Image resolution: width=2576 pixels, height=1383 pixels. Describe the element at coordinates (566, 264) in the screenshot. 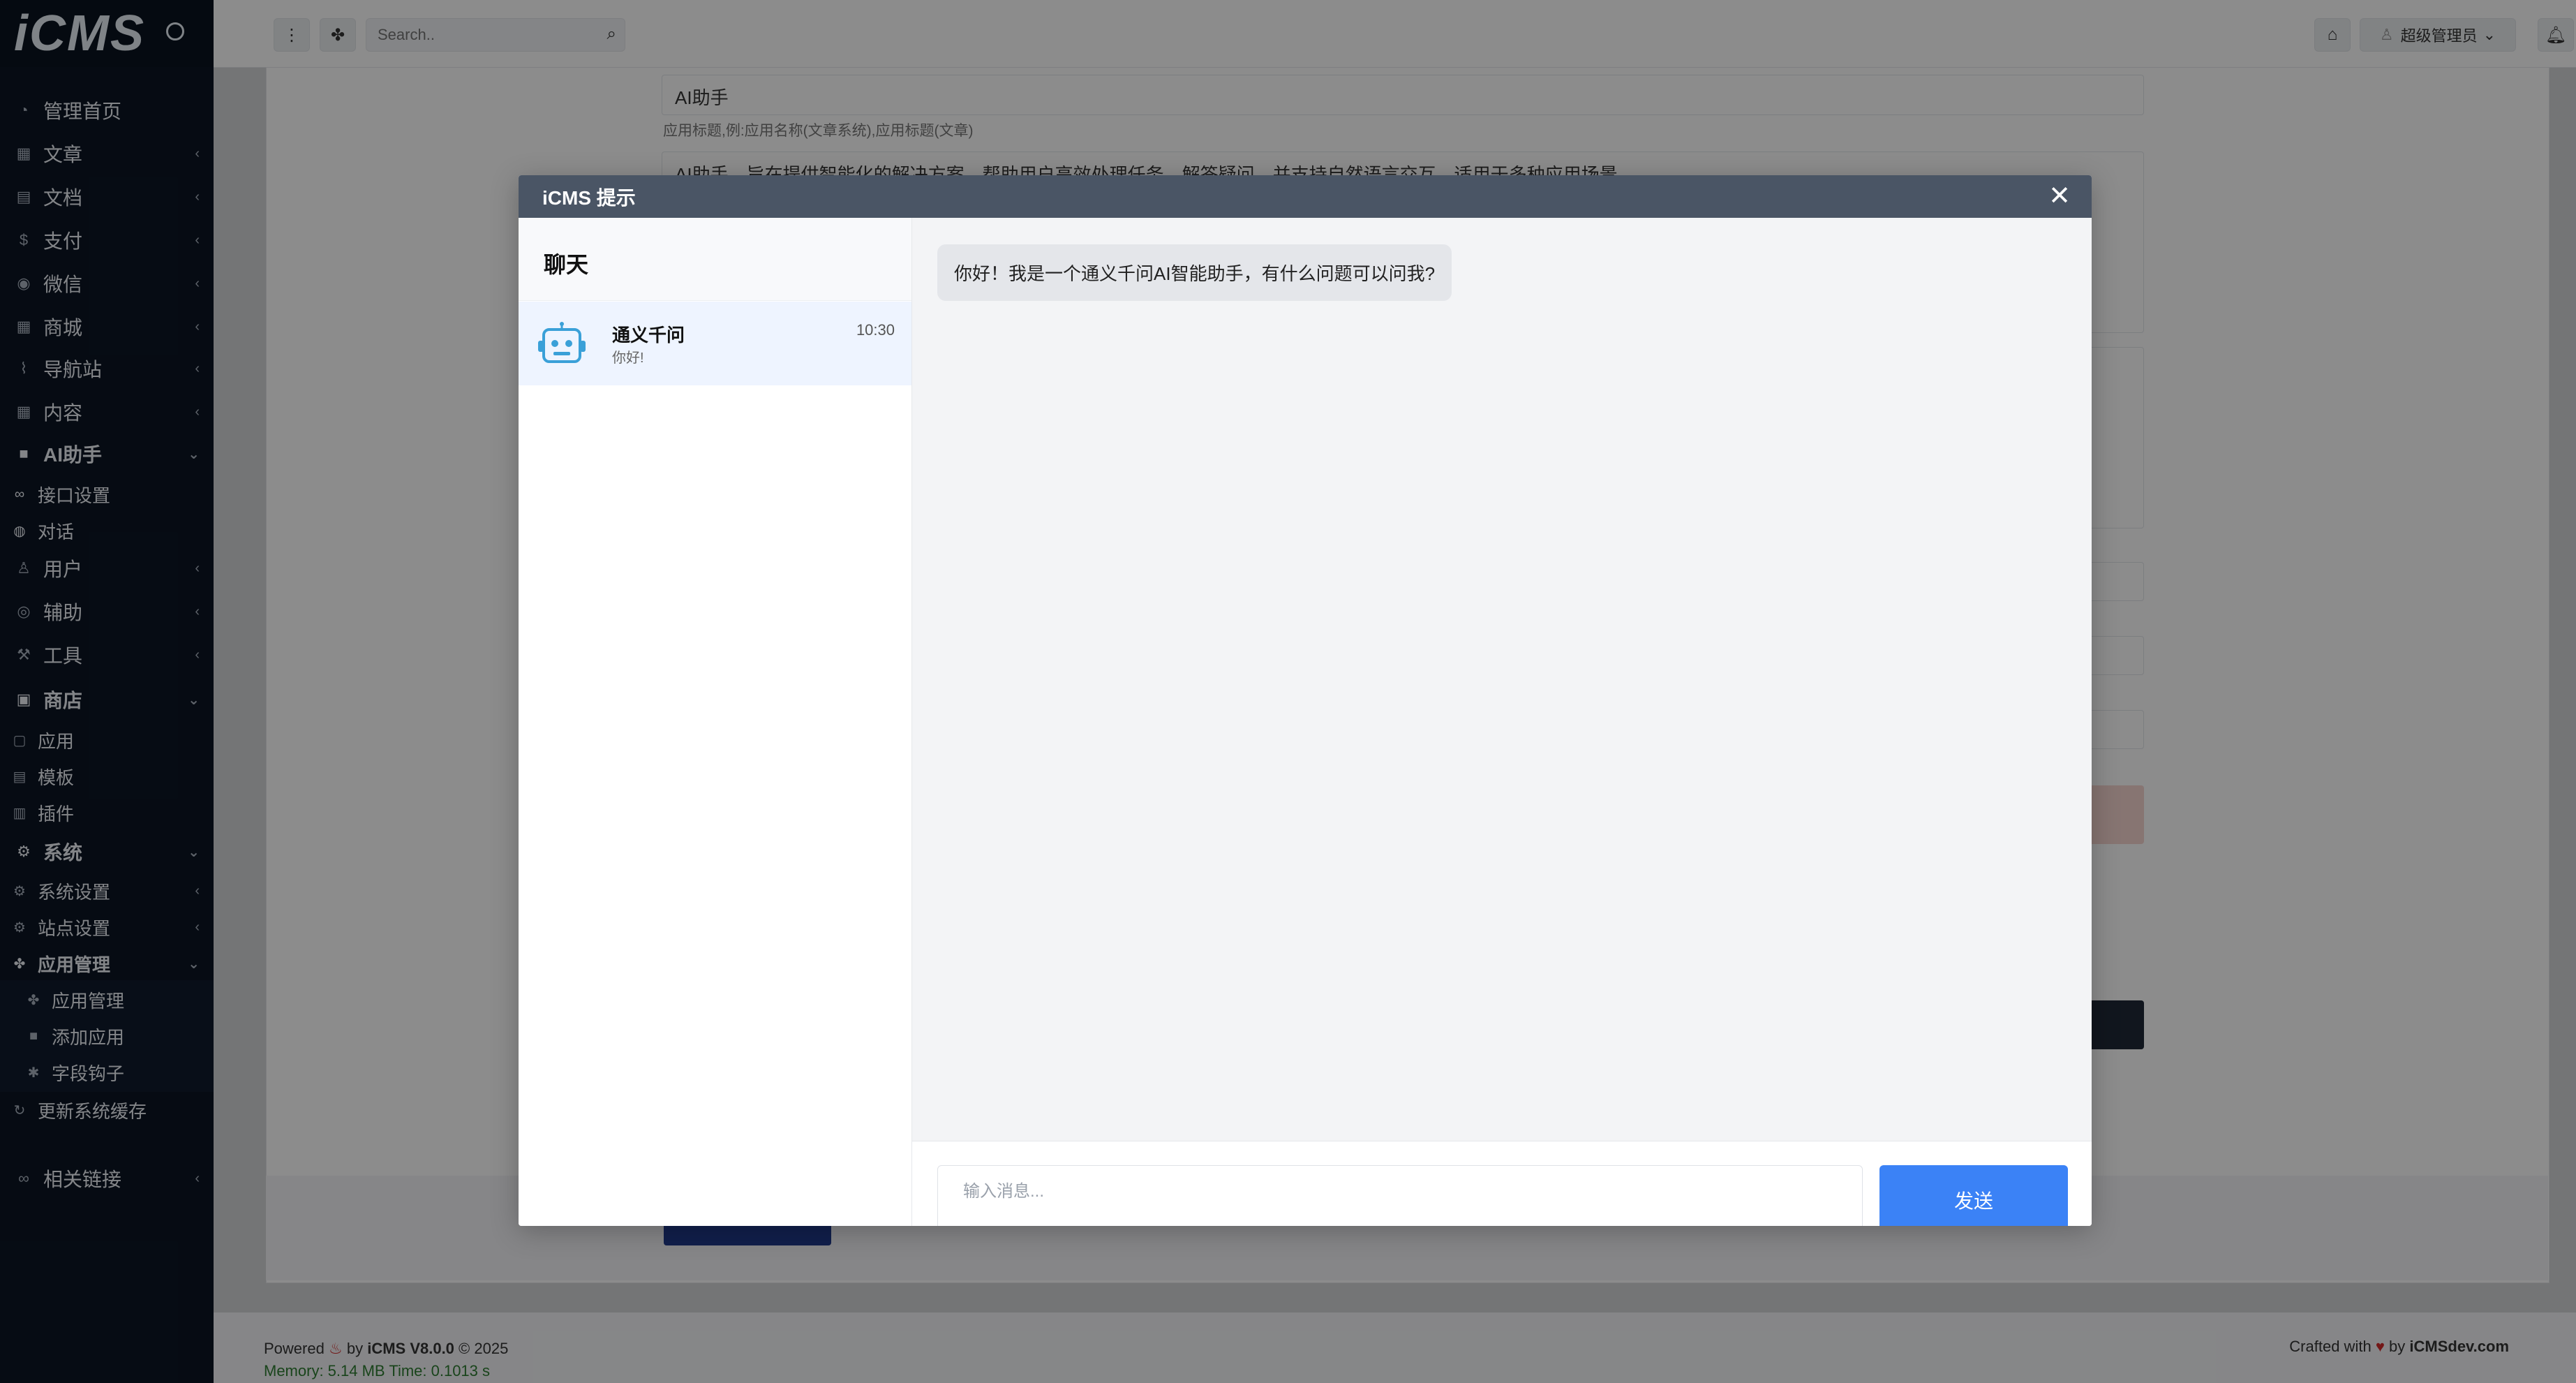

I see `conversation-list-title: 聊天` at that location.